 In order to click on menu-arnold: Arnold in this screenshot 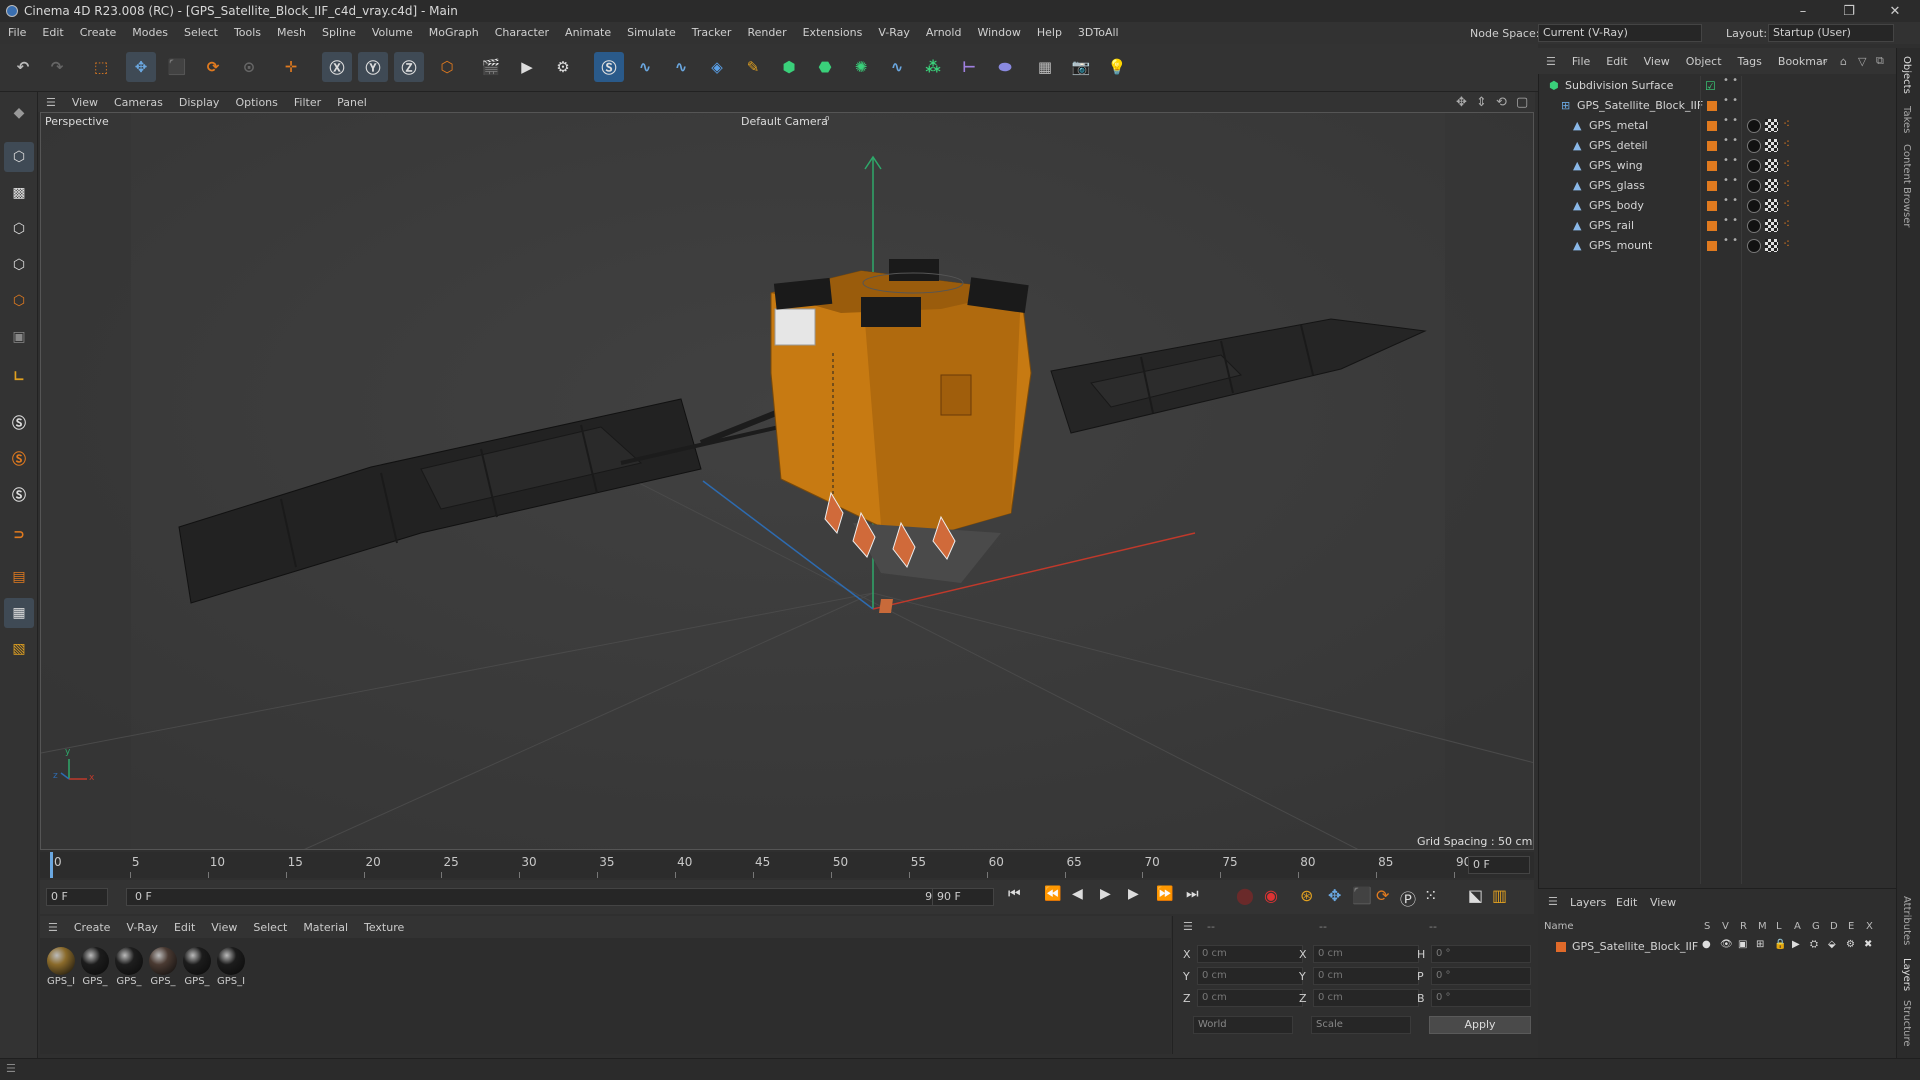, I will do `click(944, 33)`.